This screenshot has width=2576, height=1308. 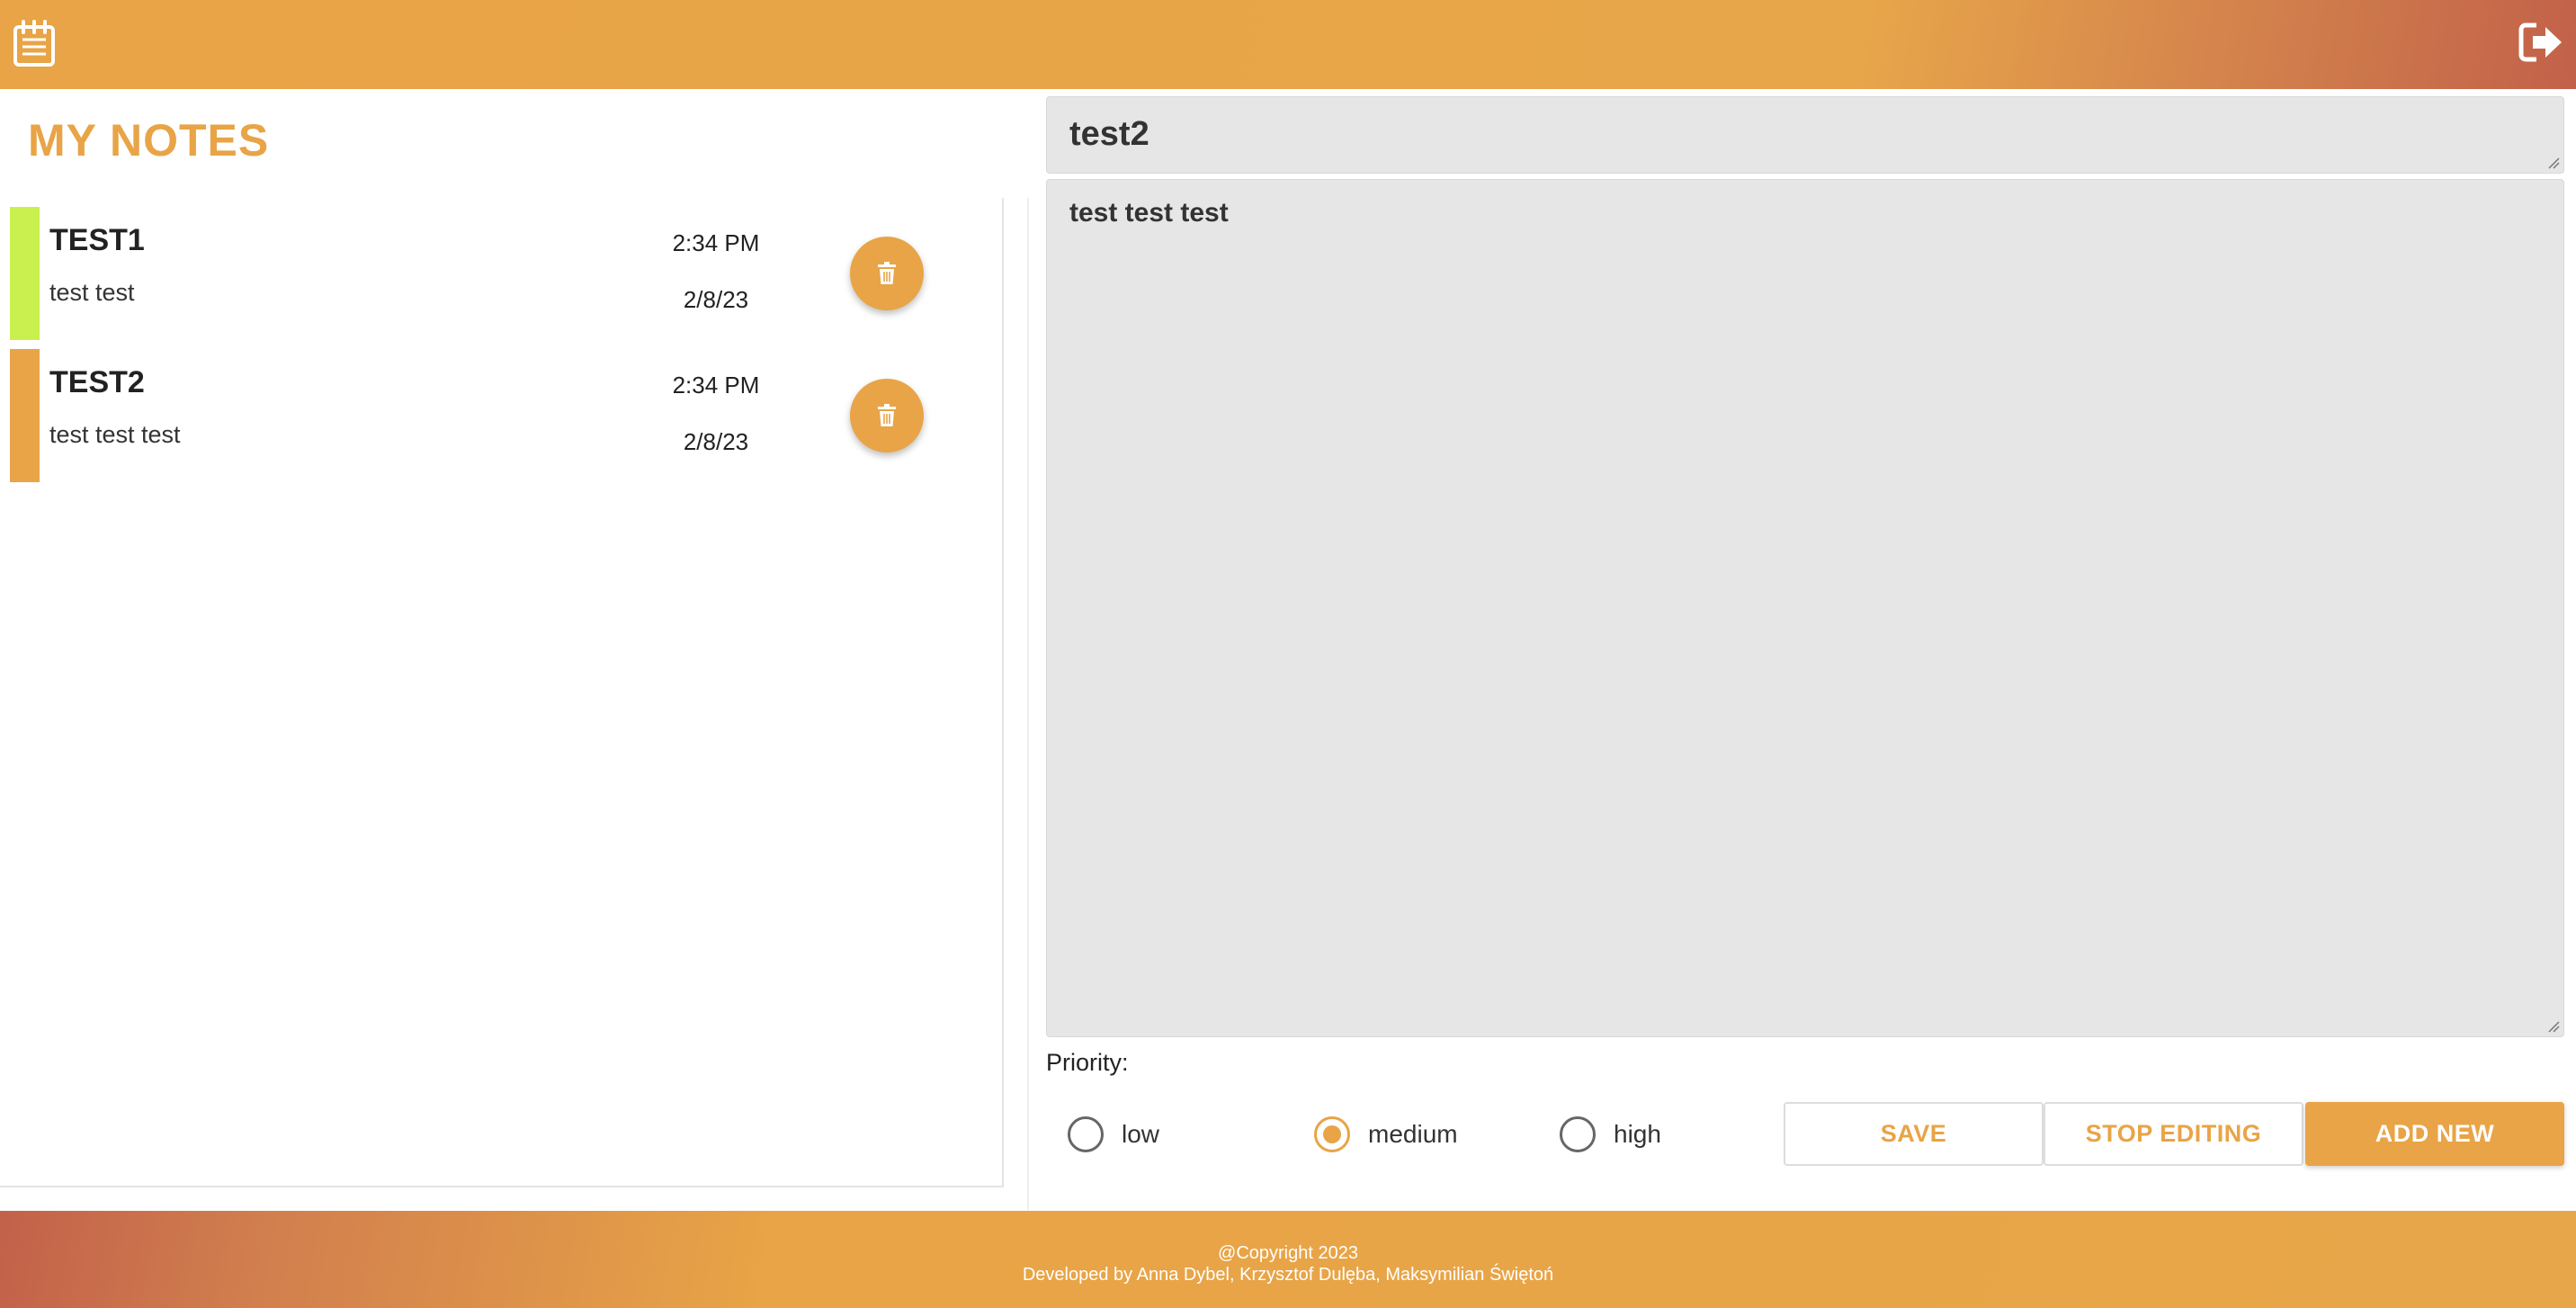 I want to click on editor-divider, so click(x=1028, y=704).